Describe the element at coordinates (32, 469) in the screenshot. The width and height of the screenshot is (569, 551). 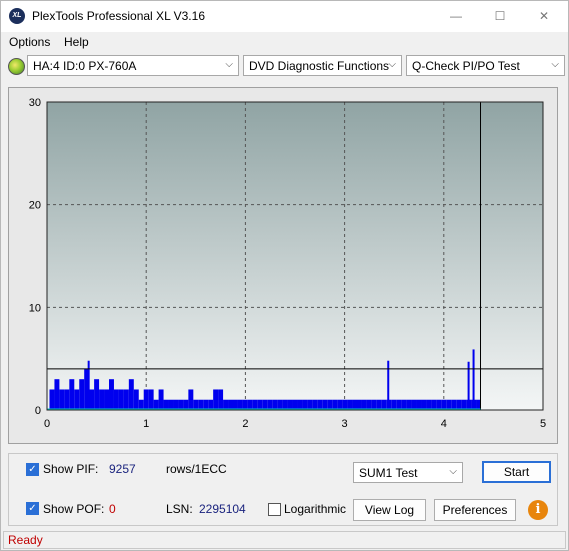
I see `show-pif-checkbox: ✓` at that location.